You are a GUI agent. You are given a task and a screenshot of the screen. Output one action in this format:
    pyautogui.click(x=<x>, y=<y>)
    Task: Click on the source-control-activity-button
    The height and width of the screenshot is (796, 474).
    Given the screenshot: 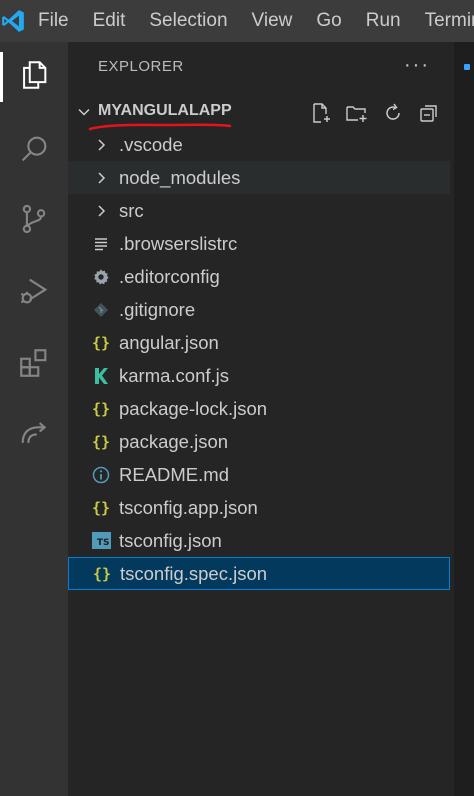 What is the action you would take?
    pyautogui.click(x=34, y=221)
    